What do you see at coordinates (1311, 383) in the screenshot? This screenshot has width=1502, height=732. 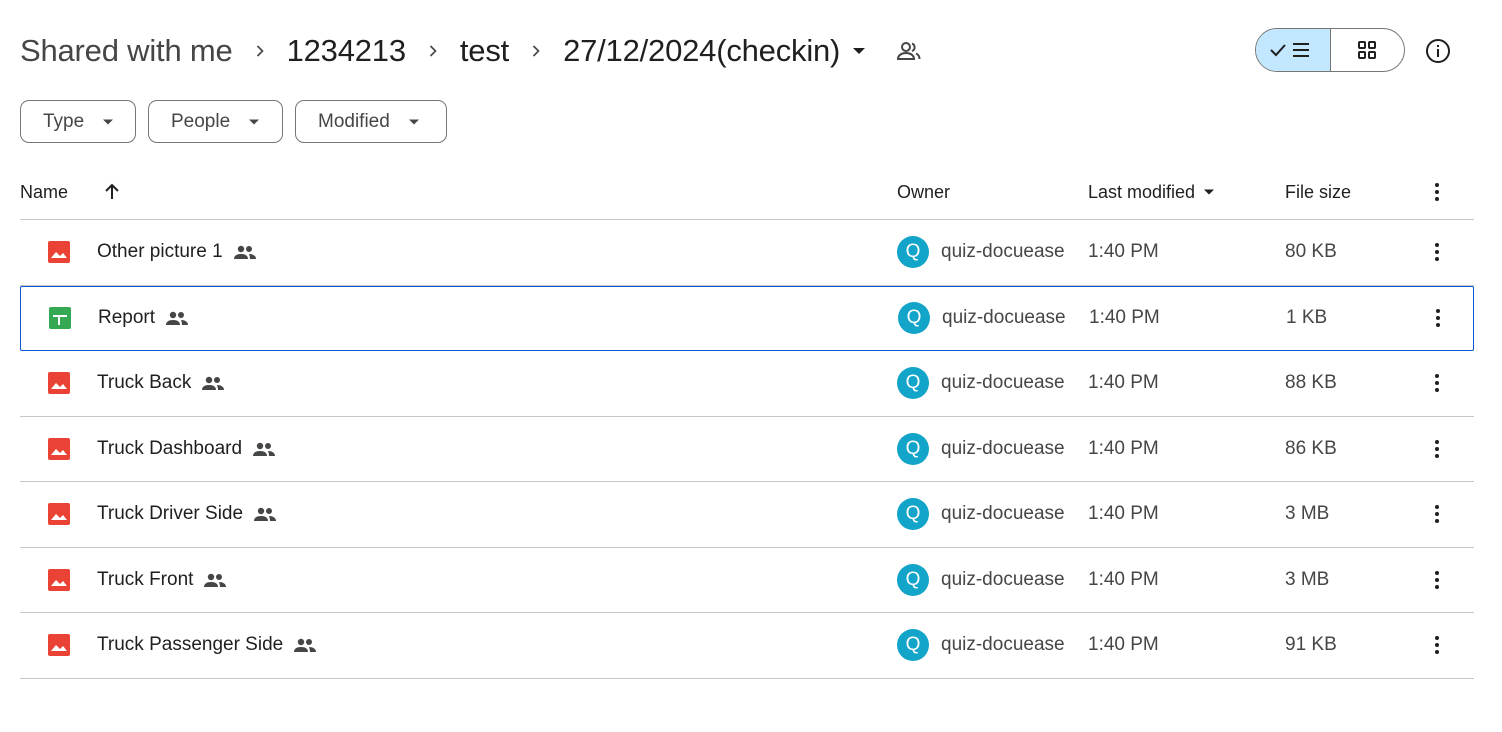 I see `file-size-value: 88 KB` at bounding box center [1311, 383].